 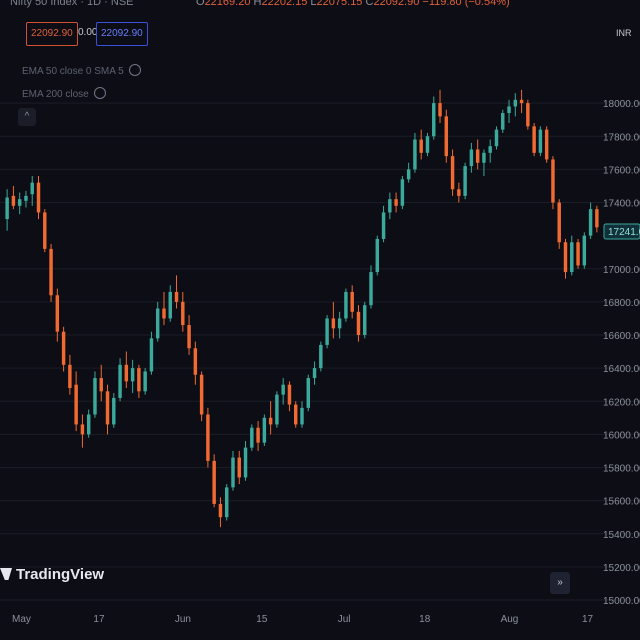 I want to click on currency-label: INR, so click(x=628, y=33).